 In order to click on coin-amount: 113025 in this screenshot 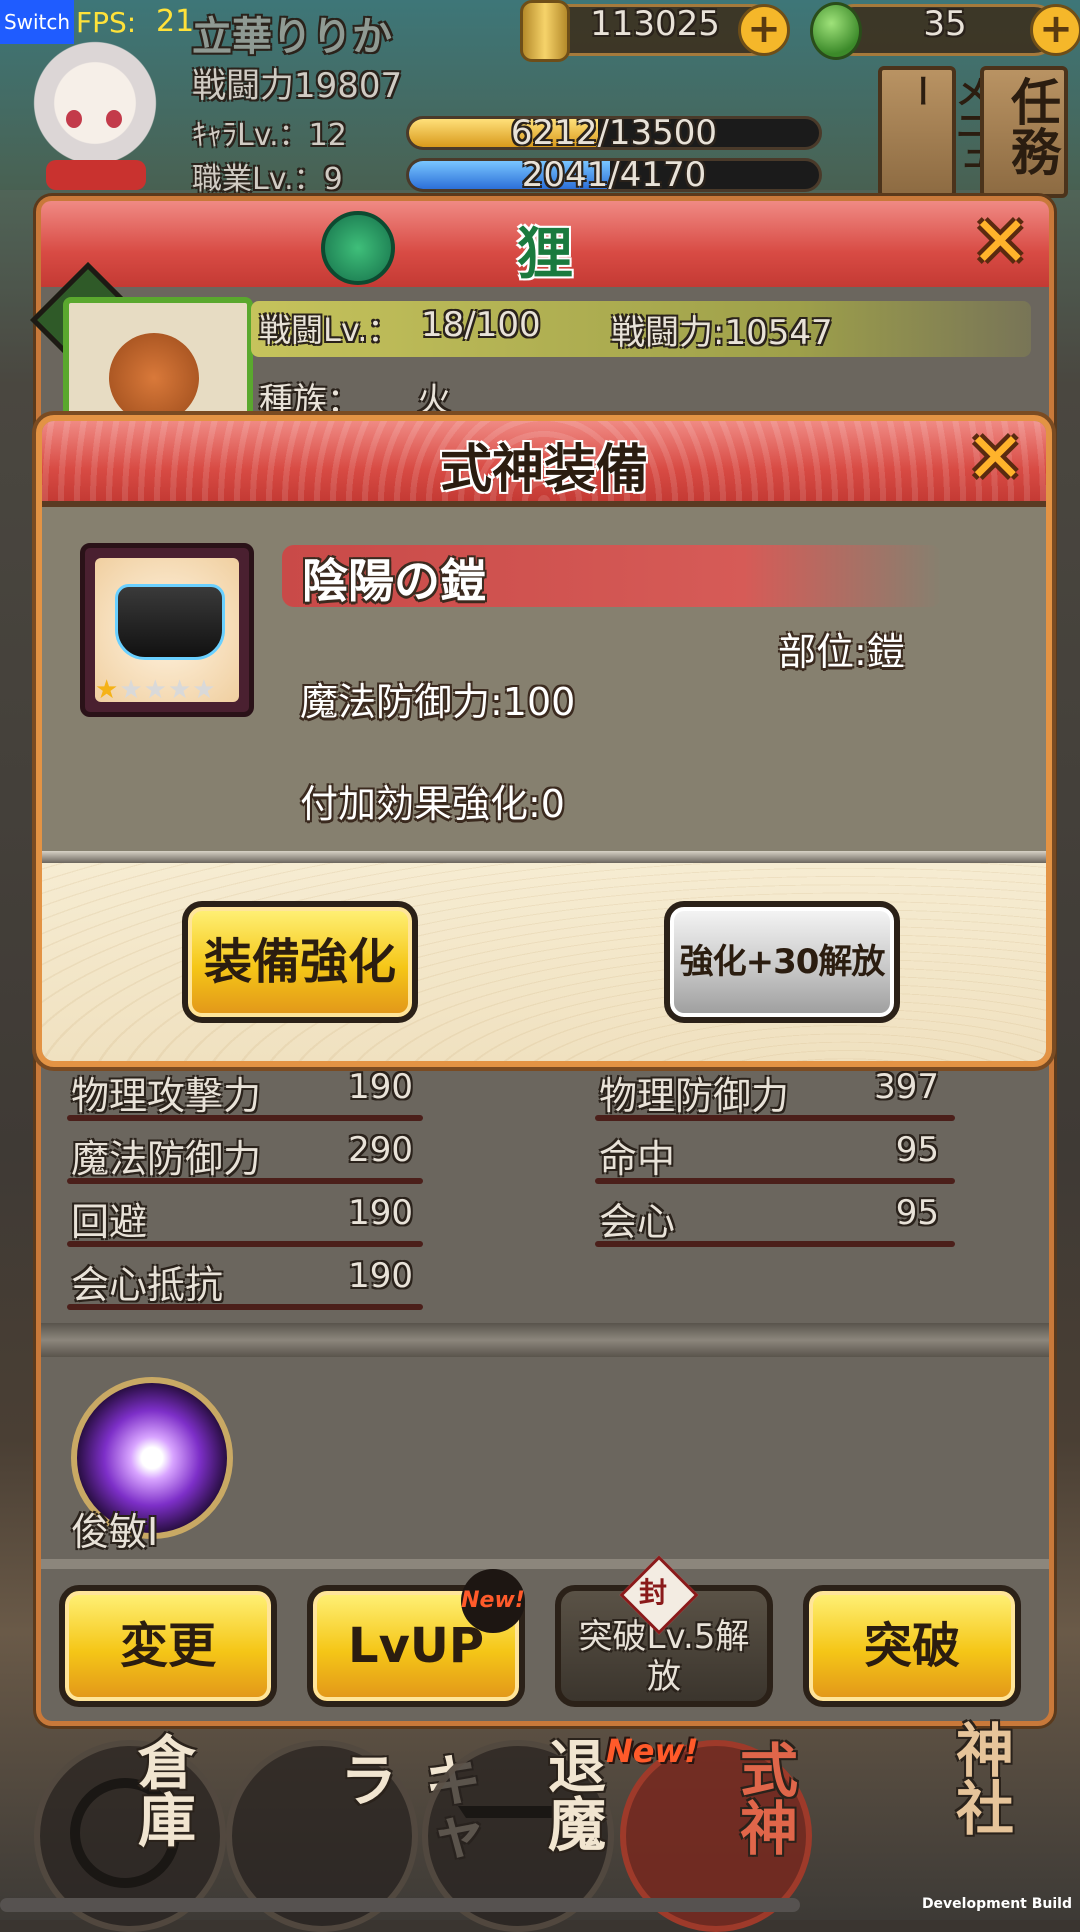, I will do `click(655, 24)`.